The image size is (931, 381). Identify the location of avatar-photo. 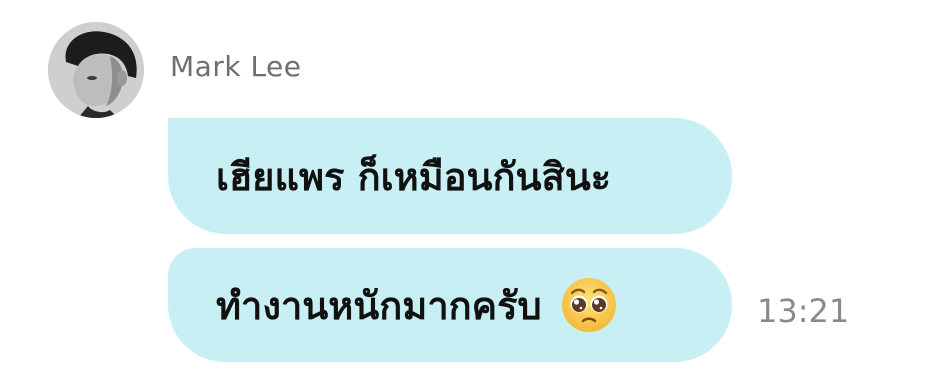
(96, 70).